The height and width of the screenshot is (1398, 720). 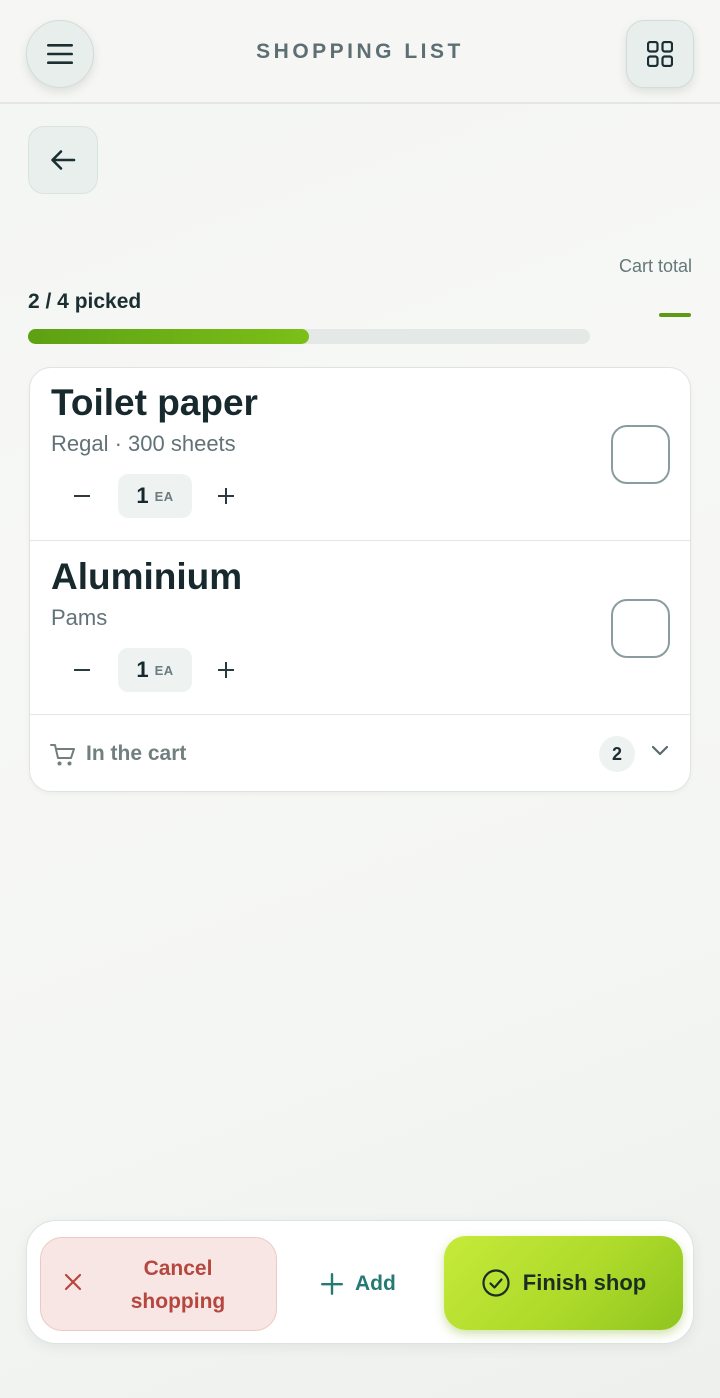 I want to click on picked-progress-fill, so click(x=168, y=336).